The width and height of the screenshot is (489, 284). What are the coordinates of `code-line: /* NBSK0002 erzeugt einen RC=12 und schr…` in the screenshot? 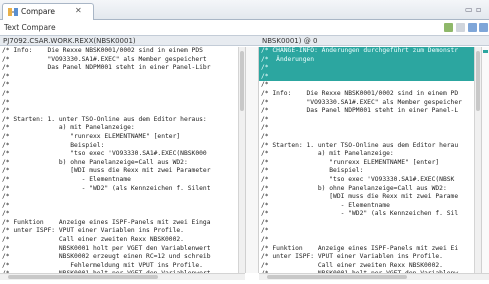 It's located at (106, 257).